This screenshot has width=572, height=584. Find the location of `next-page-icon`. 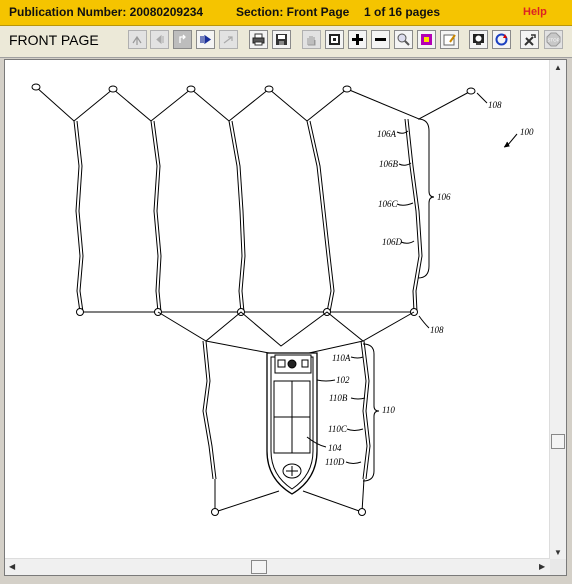

next-page-icon is located at coordinates (206, 39).